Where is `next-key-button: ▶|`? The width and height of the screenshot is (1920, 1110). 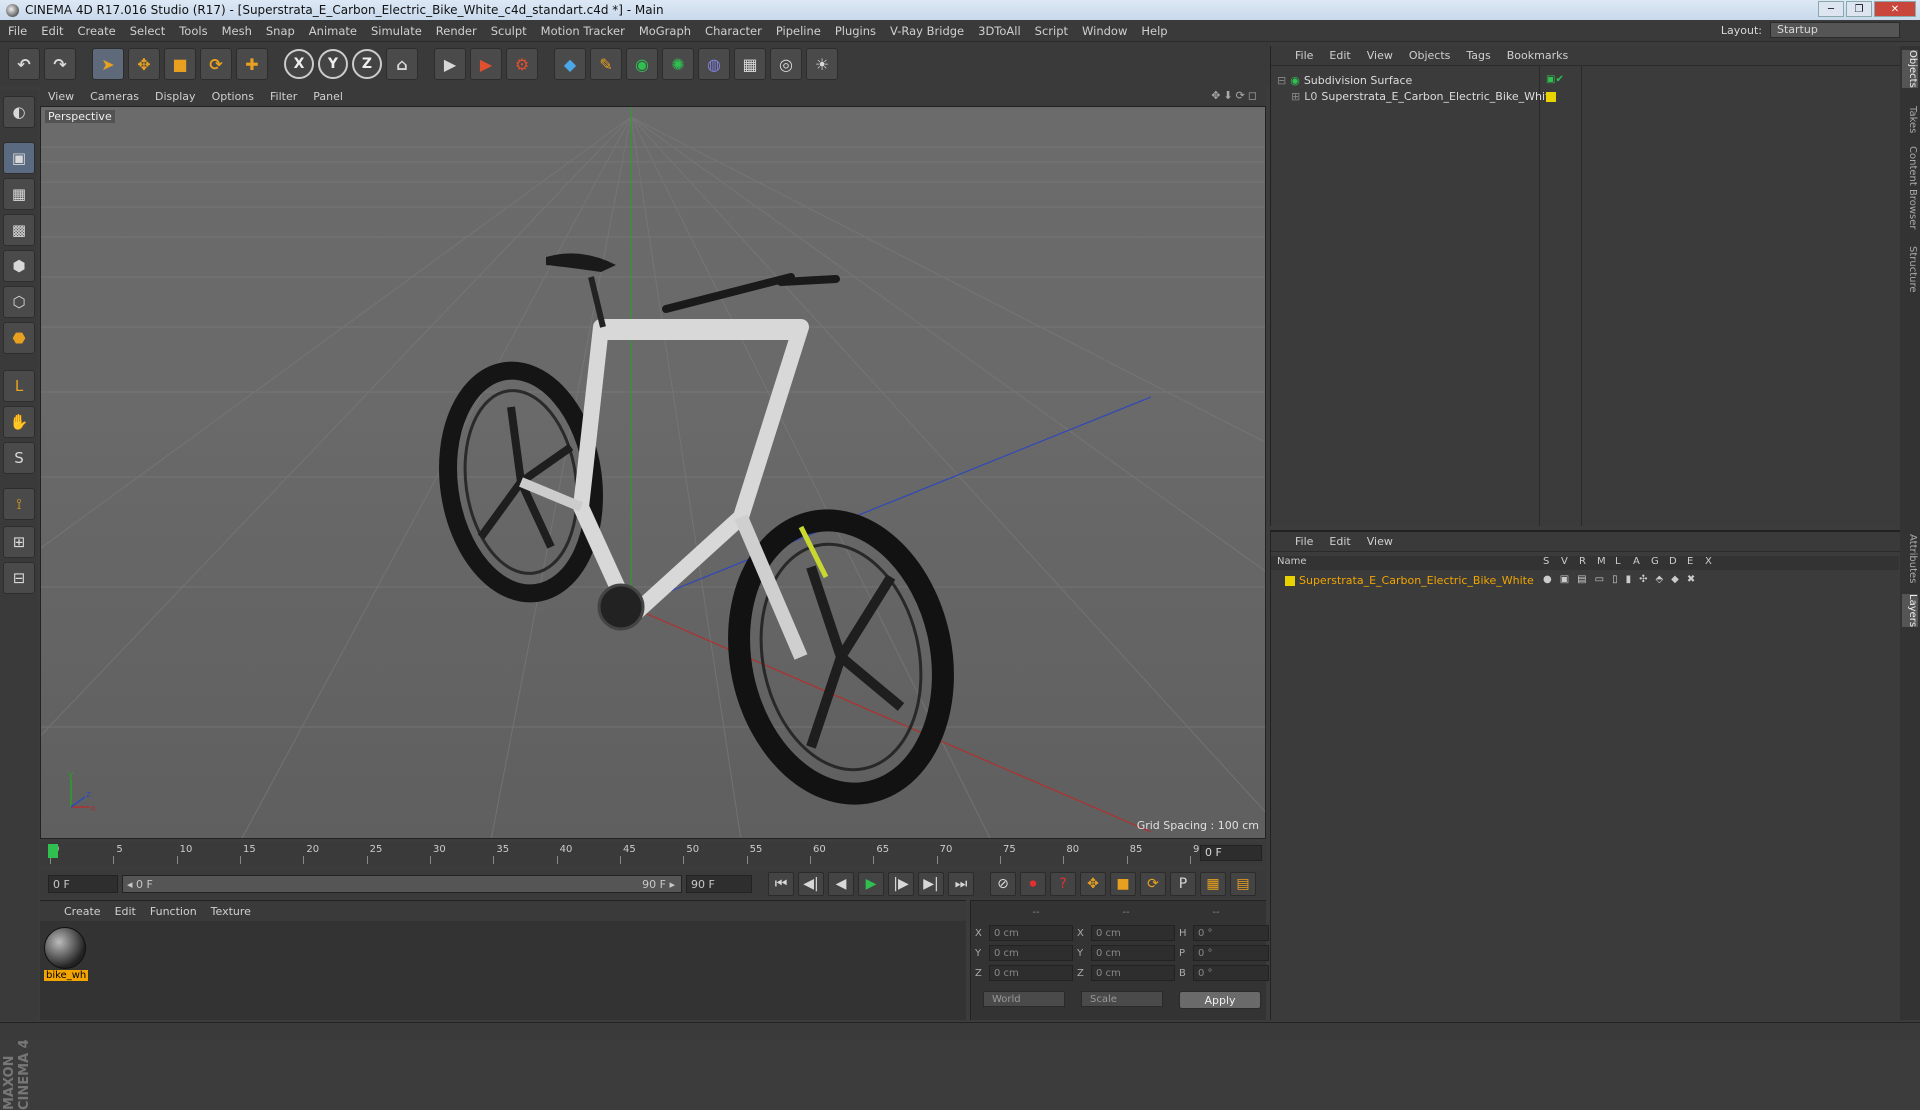 next-key-button: ▶| is located at coordinates (931, 884).